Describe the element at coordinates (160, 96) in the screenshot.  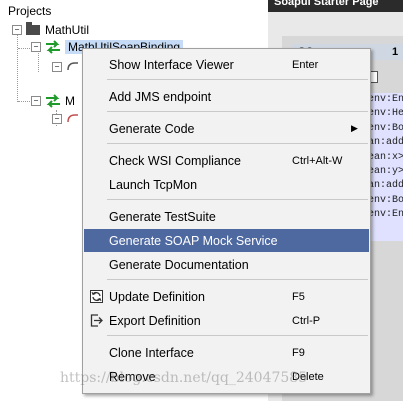
I see `menu-item-label: Add JMS endpoint` at that location.